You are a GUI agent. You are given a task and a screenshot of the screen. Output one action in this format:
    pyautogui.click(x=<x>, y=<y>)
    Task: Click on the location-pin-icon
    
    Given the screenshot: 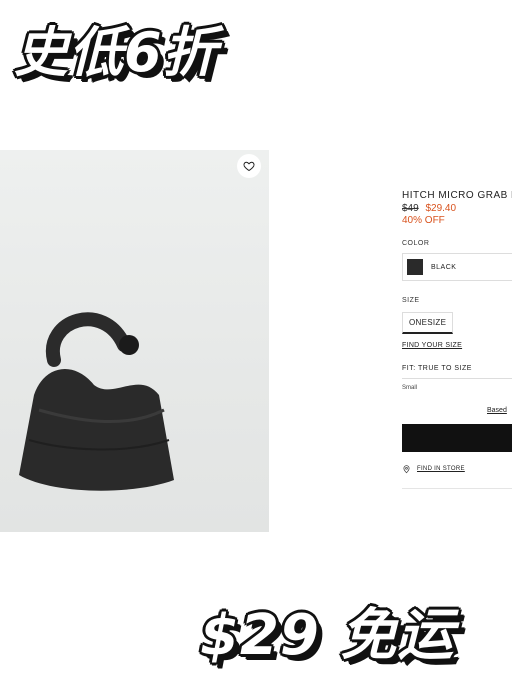 What is the action you would take?
    pyautogui.click(x=406, y=469)
    